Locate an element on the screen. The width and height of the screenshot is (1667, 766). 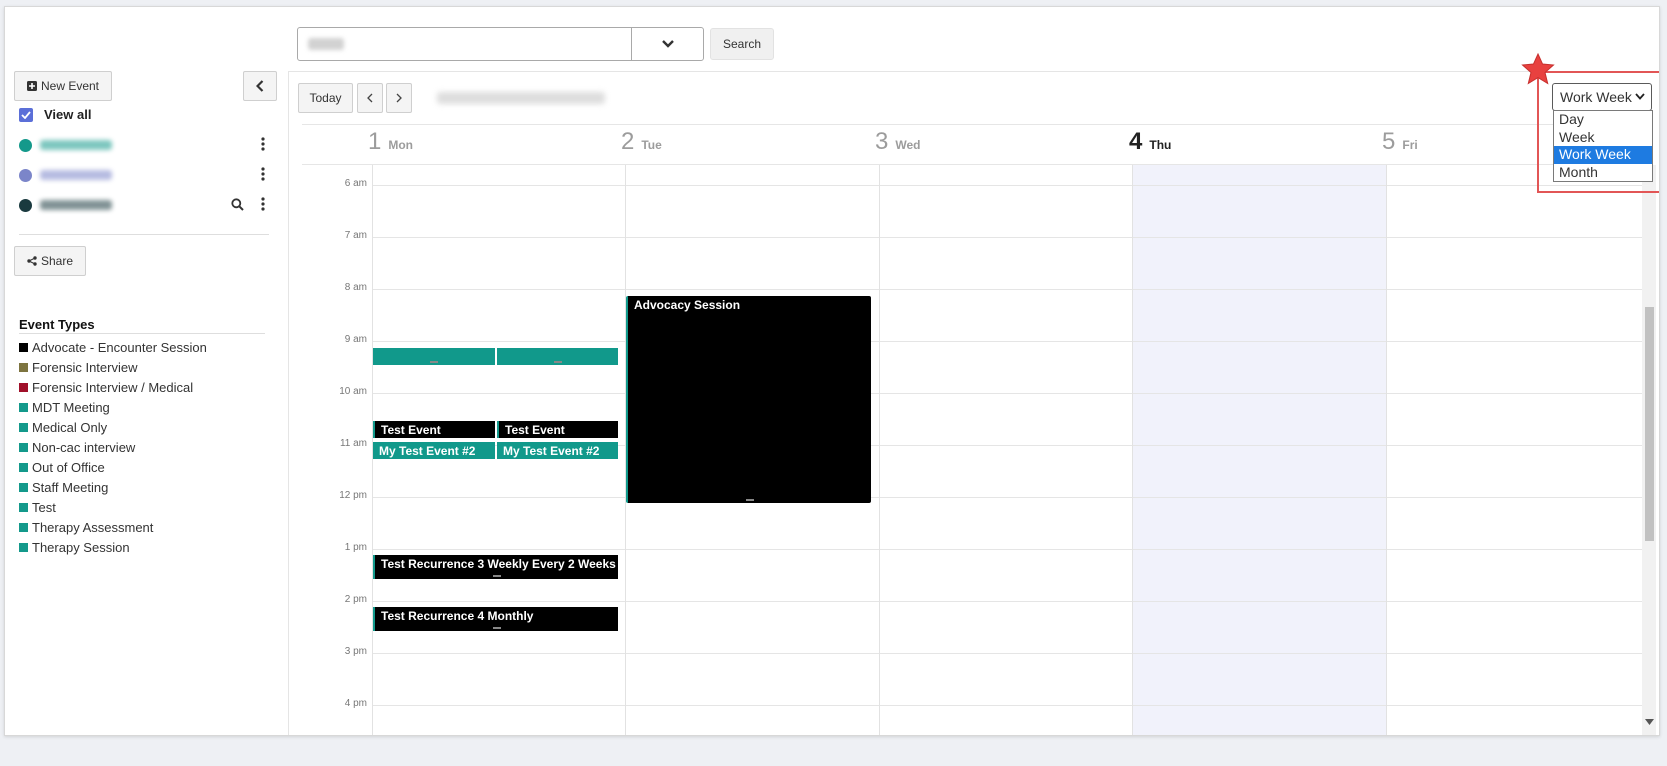
calendar-event: Advocacy Session is located at coordinates (748, 399).